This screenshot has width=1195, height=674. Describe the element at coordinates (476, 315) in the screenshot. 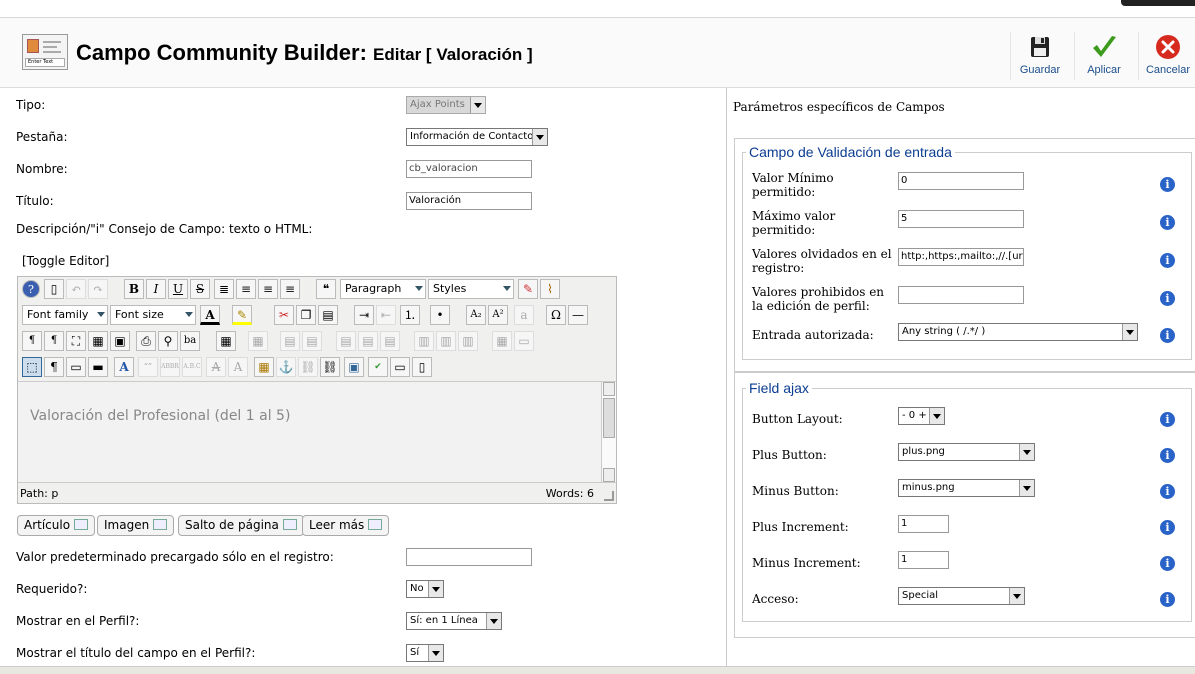

I see `subscript-icon: A₂` at that location.